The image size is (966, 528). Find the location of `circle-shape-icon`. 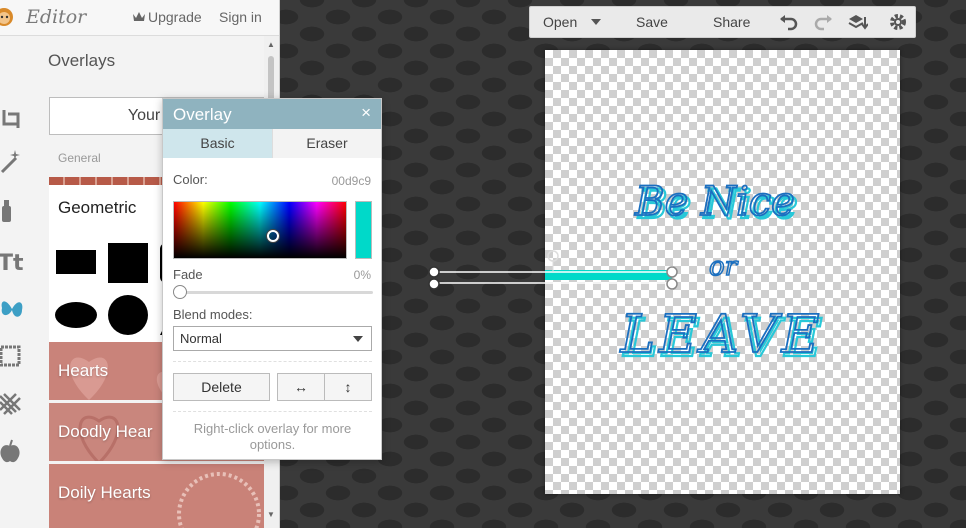

circle-shape-icon is located at coordinates (128, 315).